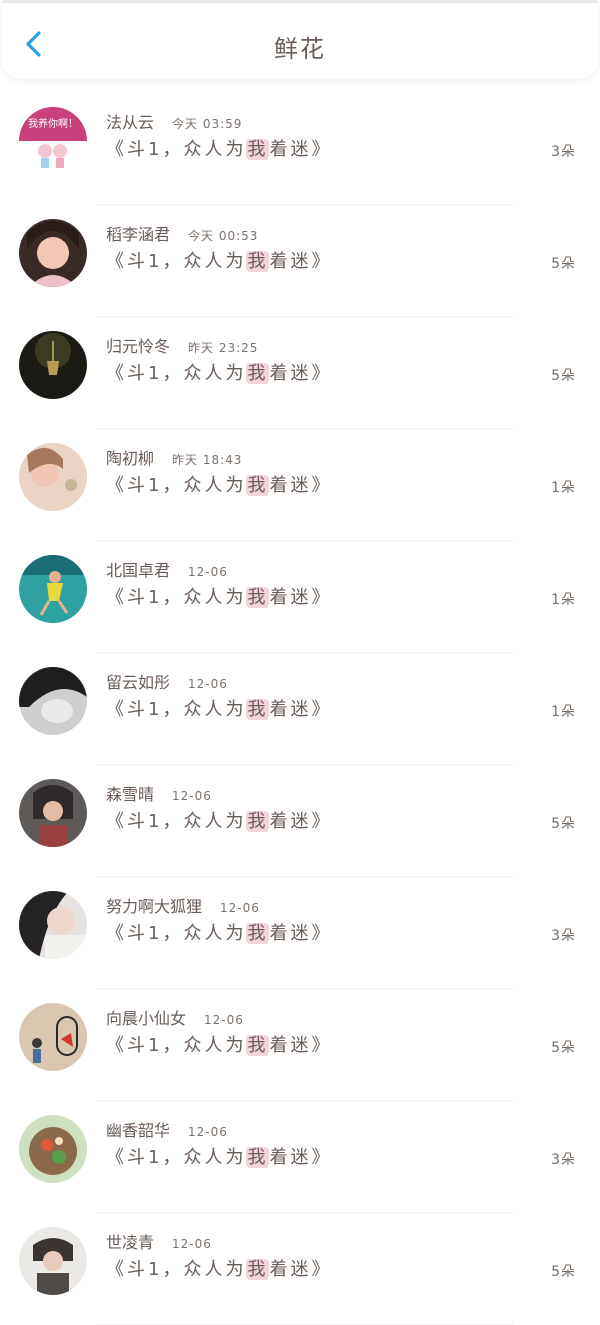 This screenshot has width=600, height=1325. What do you see at coordinates (154, 906) in the screenshot?
I see `sender-name: 努力啊大狐狸` at bounding box center [154, 906].